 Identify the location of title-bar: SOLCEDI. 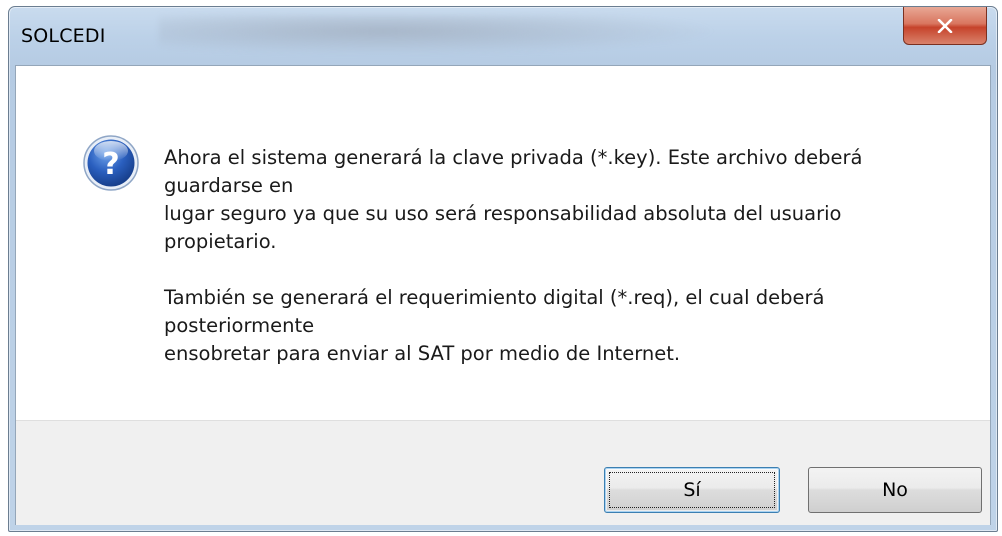
(503, 36).